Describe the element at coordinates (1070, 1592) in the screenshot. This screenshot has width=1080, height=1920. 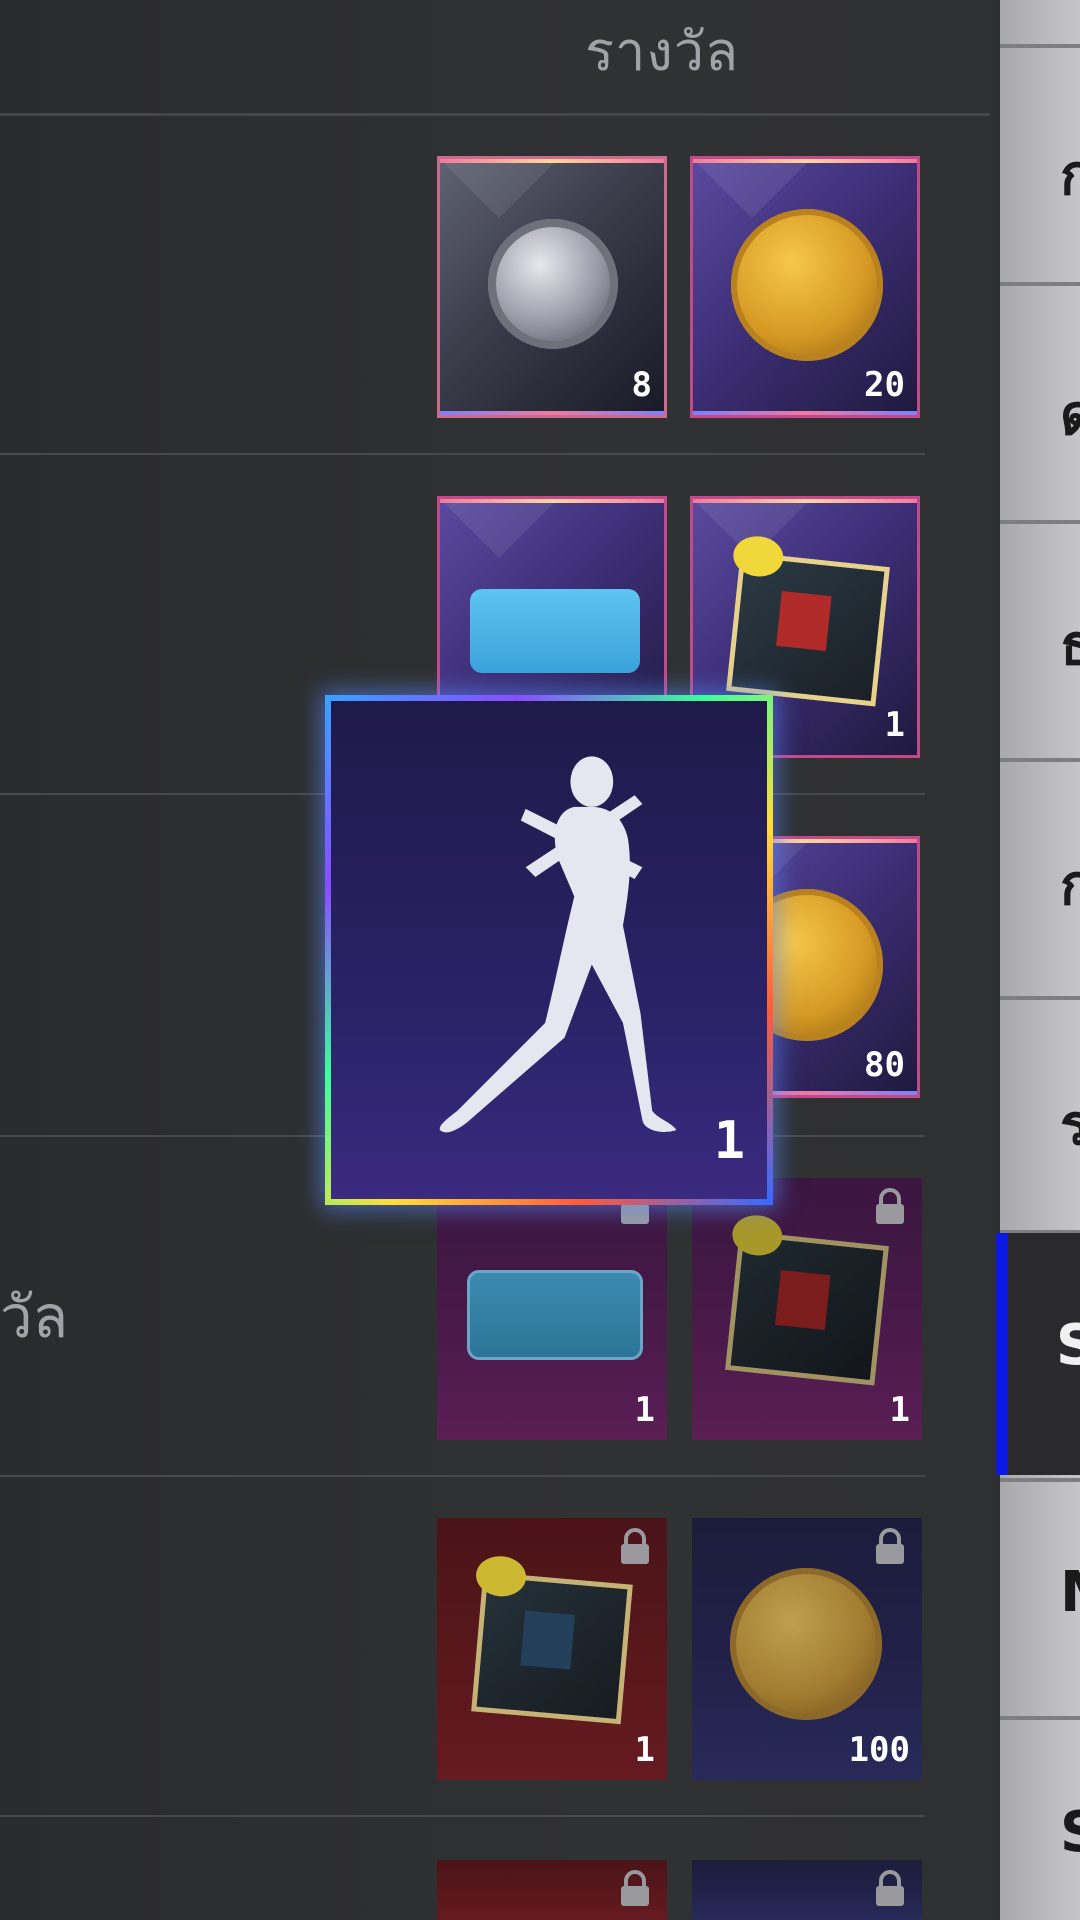
I see `sidebar-item: M` at that location.